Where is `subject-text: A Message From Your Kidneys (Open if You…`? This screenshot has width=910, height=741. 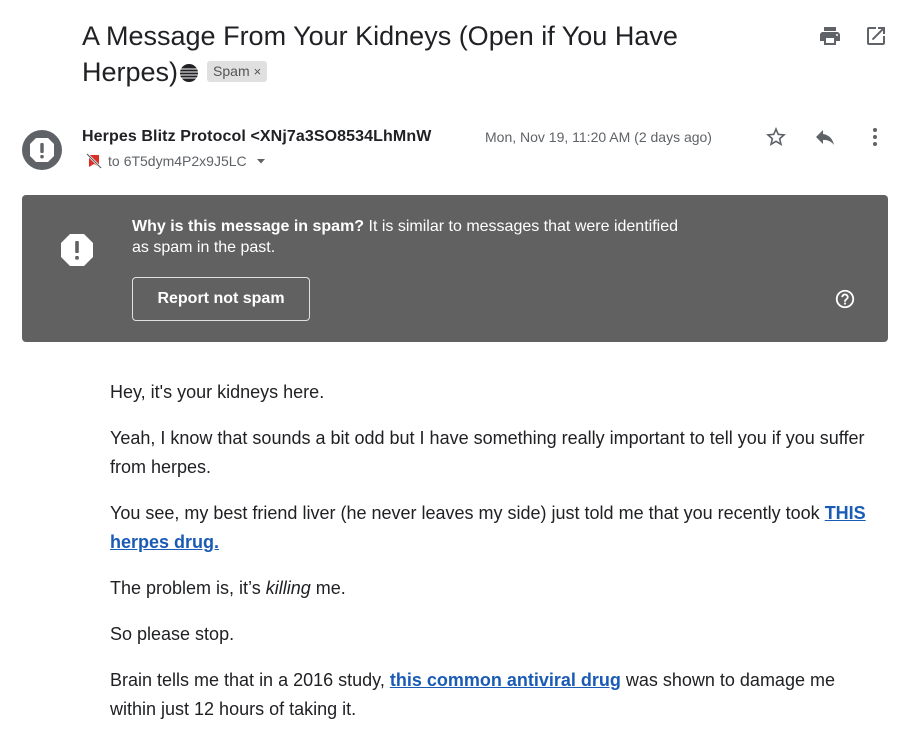
subject-text: A Message From Your Kidneys (Open if You… is located at coordinates (380, 54).